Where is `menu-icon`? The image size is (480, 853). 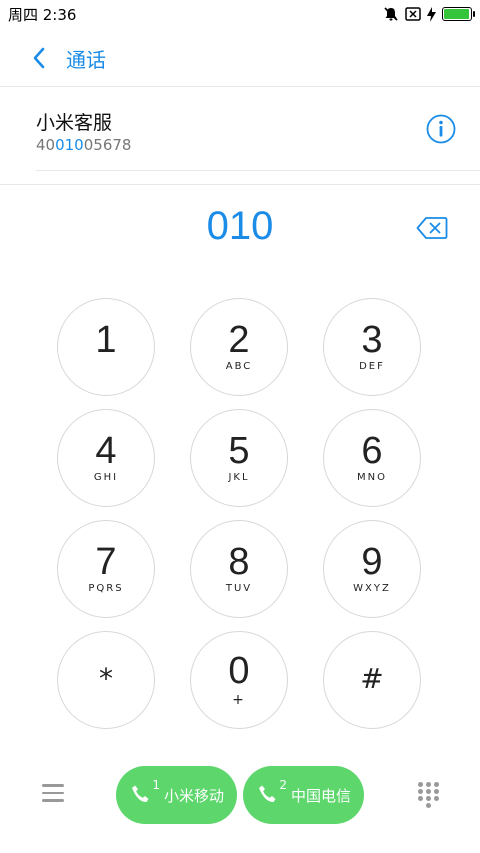
menu-icon is located at coordinates (53, 794).